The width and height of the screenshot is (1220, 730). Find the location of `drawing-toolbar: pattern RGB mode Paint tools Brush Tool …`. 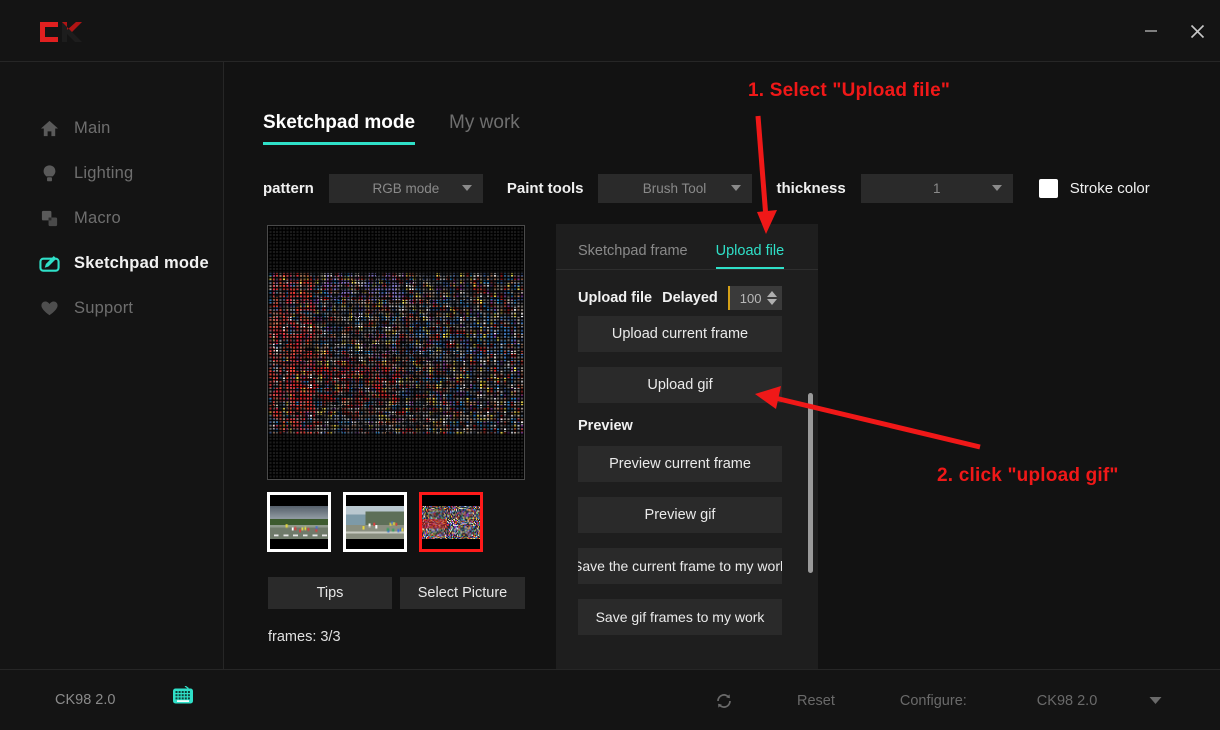

drawing-toolbar: pattern RGB mode Paint tools Brush Tool … is located at coordinates (706, 188).